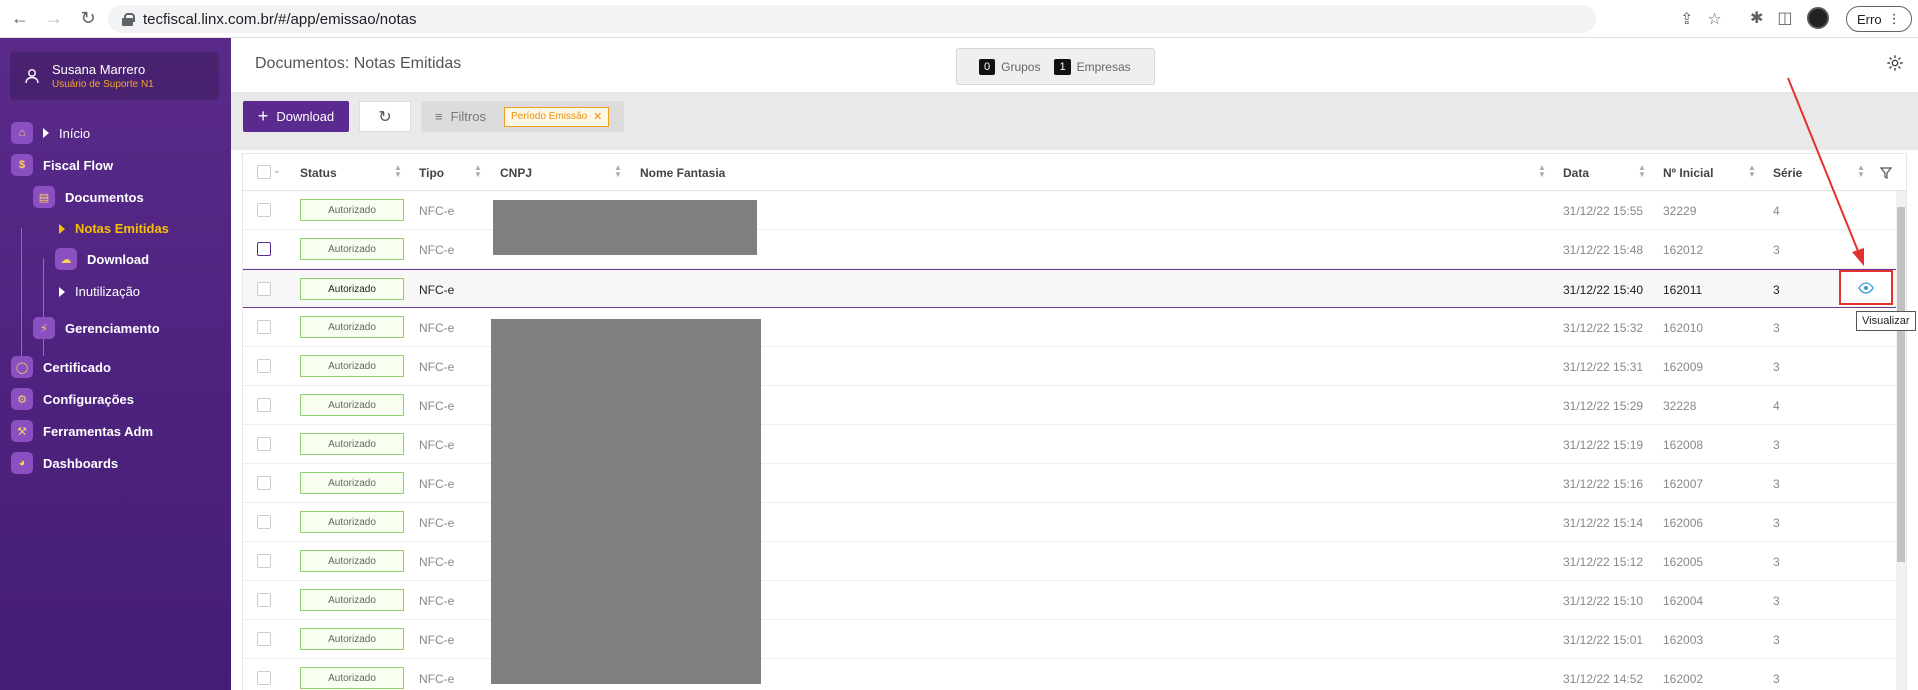 Image resolution: width=1918 pixels, height=690 pixels. Describe the element at coordinates (1074, 288) in the screenshot. I see `table-row: Autorizado NFC-e 31/12/22 15:40 162011 3` at that location.